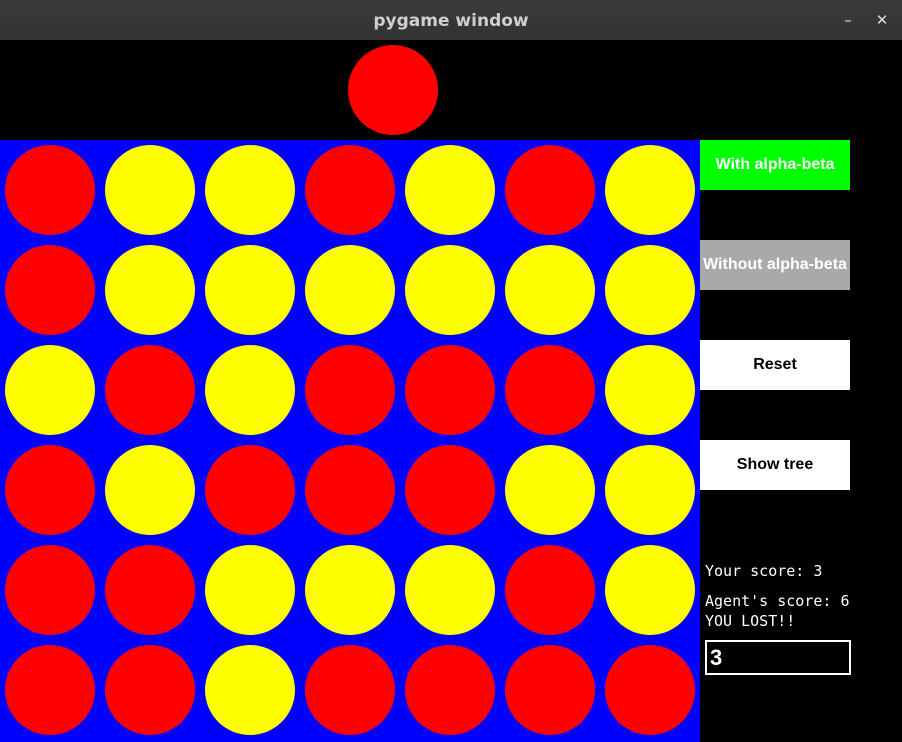 This screenshot has width=902, height=742. Describe the element at coordinates (393, 90) in the screenshot. I see `hover-drop-piece` at that location.